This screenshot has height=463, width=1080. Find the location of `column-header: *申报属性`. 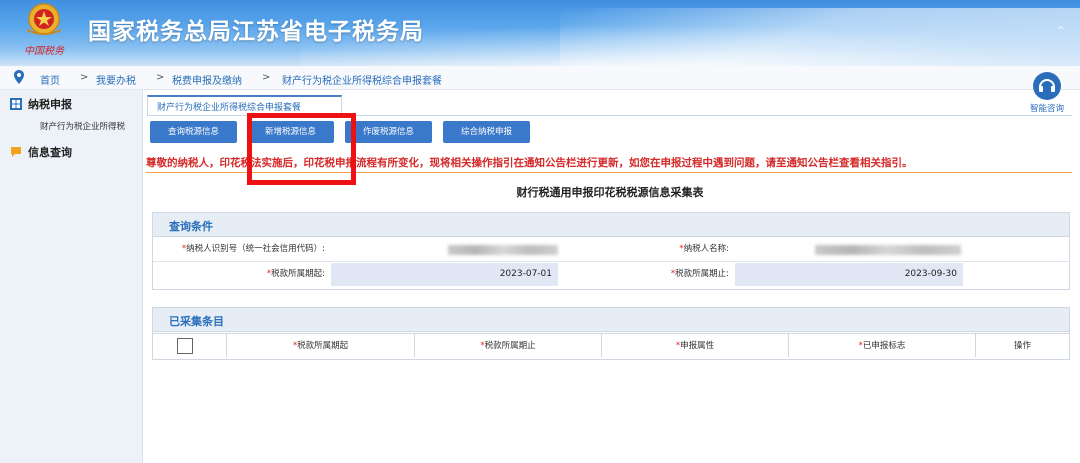

column-header: *申报属性 is located at coordinates (695, 345).